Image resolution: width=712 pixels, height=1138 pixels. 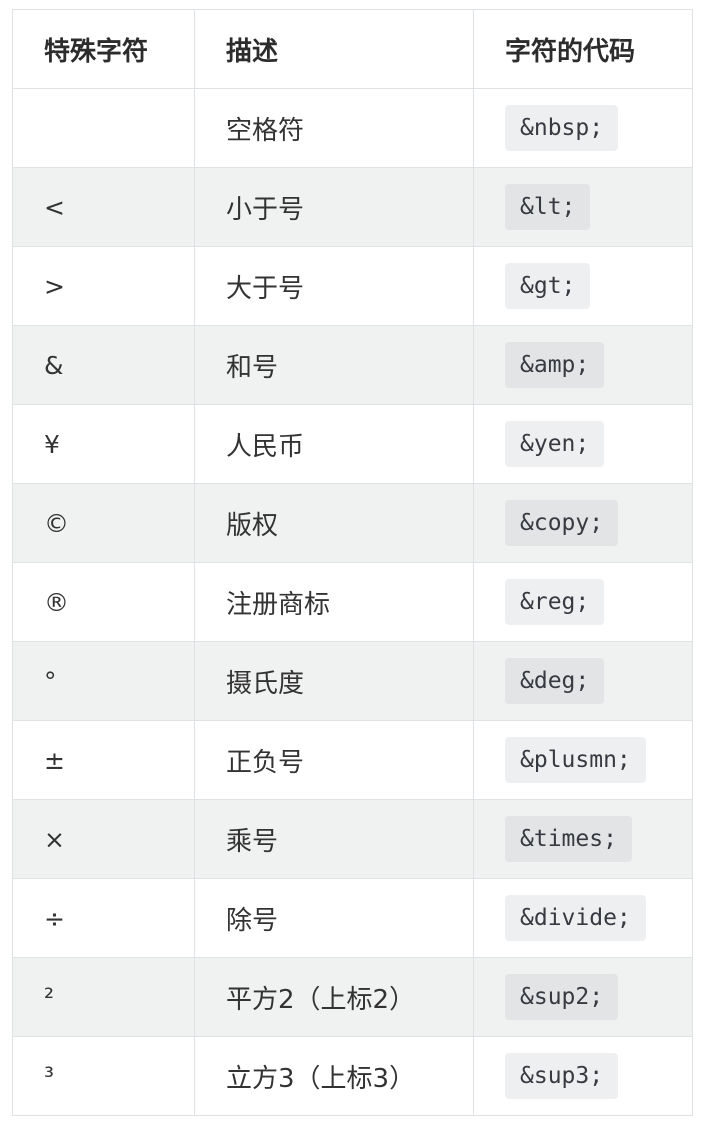 I want to click on cell-description: 平方2（上标2）, so click(x=334, y=997).